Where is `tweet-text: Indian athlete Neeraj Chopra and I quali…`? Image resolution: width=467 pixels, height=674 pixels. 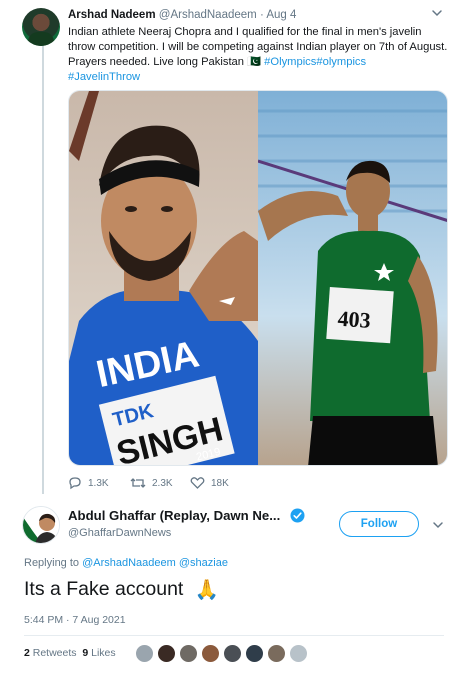
tweet-text: Indian athlete Neeraj Chopra and I quali… is located at coordinates (258, 55).